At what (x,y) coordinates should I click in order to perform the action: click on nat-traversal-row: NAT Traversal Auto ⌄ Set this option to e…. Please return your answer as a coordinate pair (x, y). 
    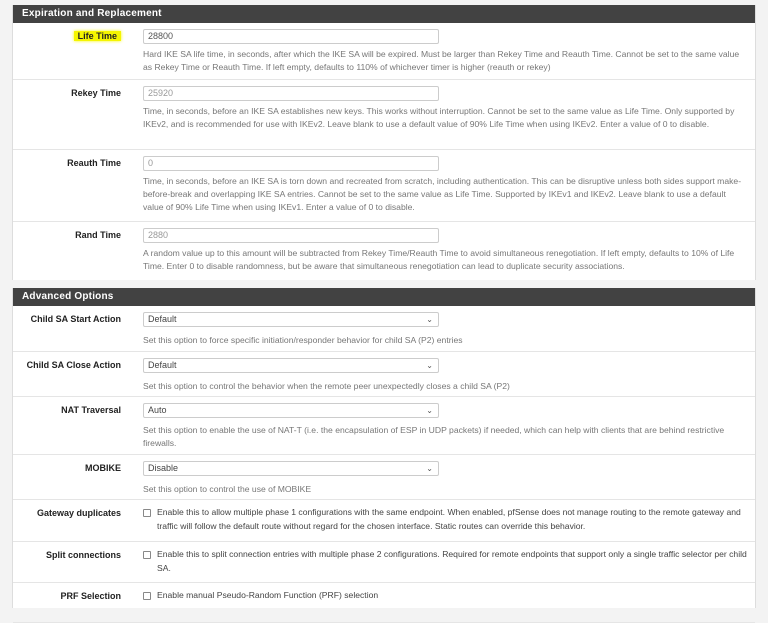
    Looking at the image, I should click on (384, 426).